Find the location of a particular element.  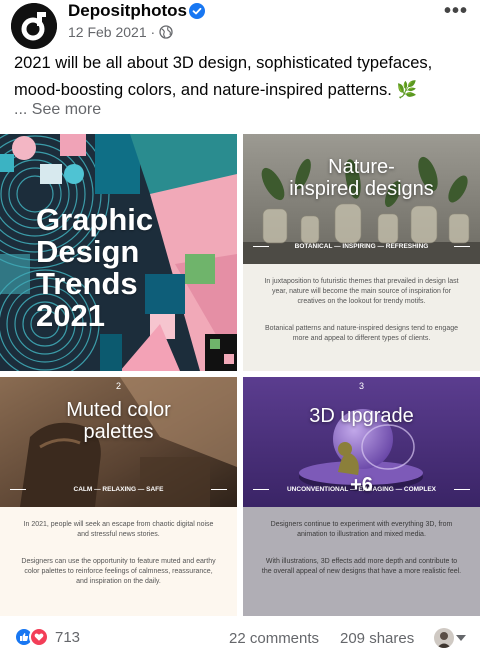

heading-line-1: Muted color is located at coordinates (118, 410).